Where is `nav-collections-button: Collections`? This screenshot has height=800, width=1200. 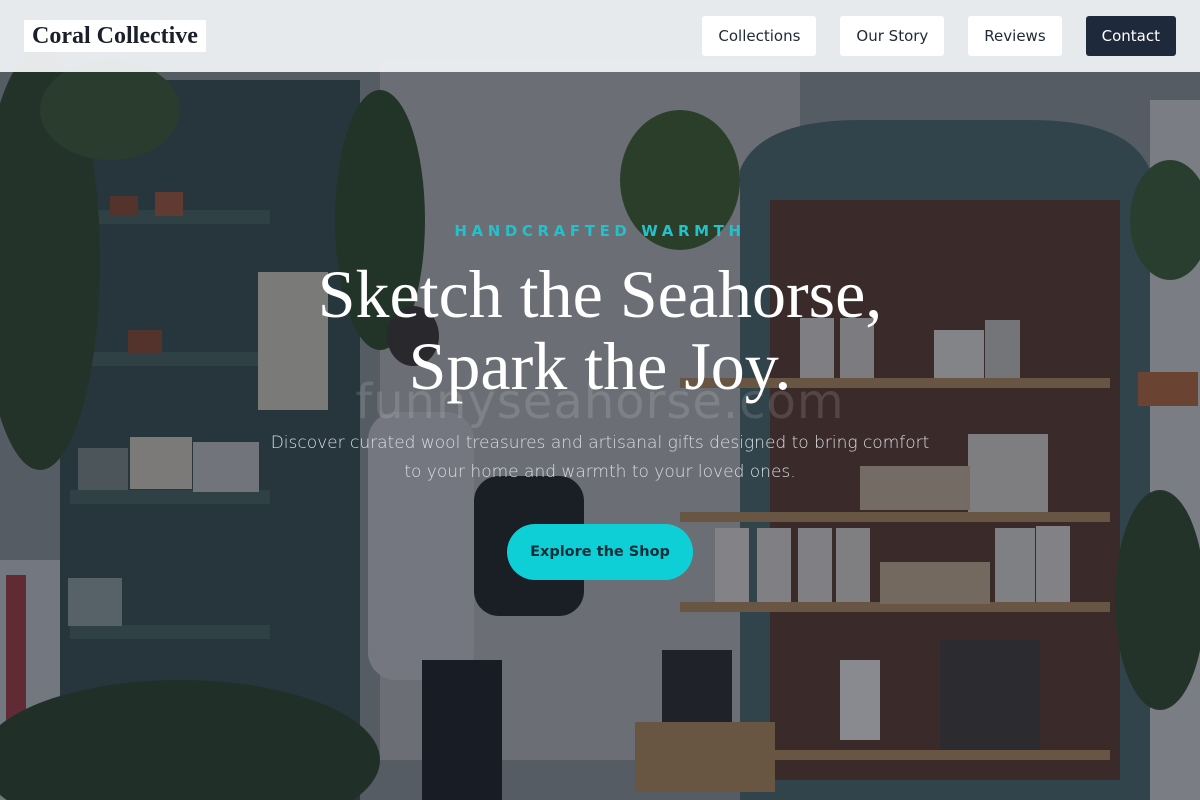
nav-collections-button: Collections is located at coordinates (759, 36).